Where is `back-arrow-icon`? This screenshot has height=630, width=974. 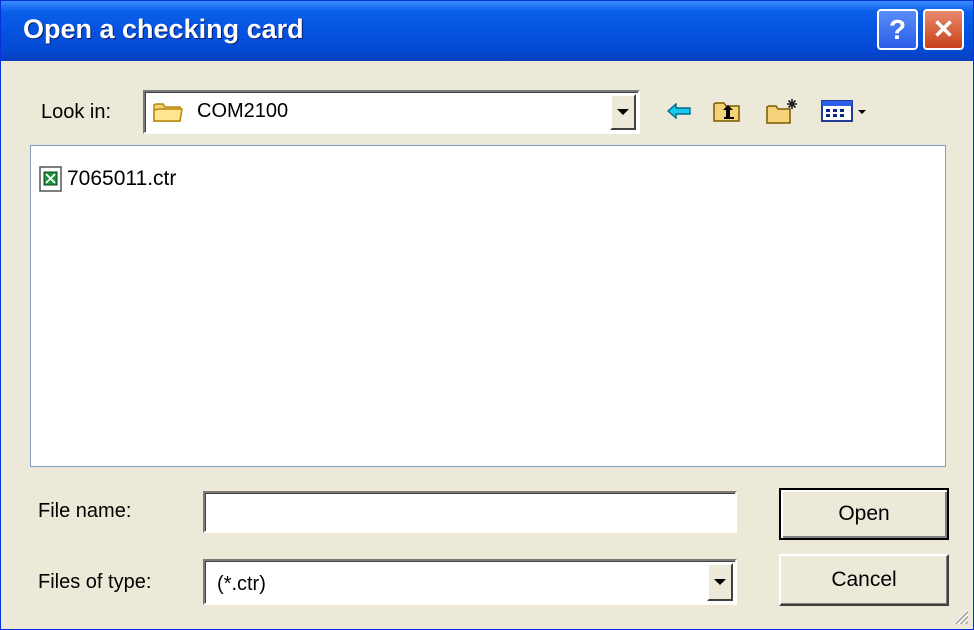 back-arrow-icon is located at coordinates (679, 111).